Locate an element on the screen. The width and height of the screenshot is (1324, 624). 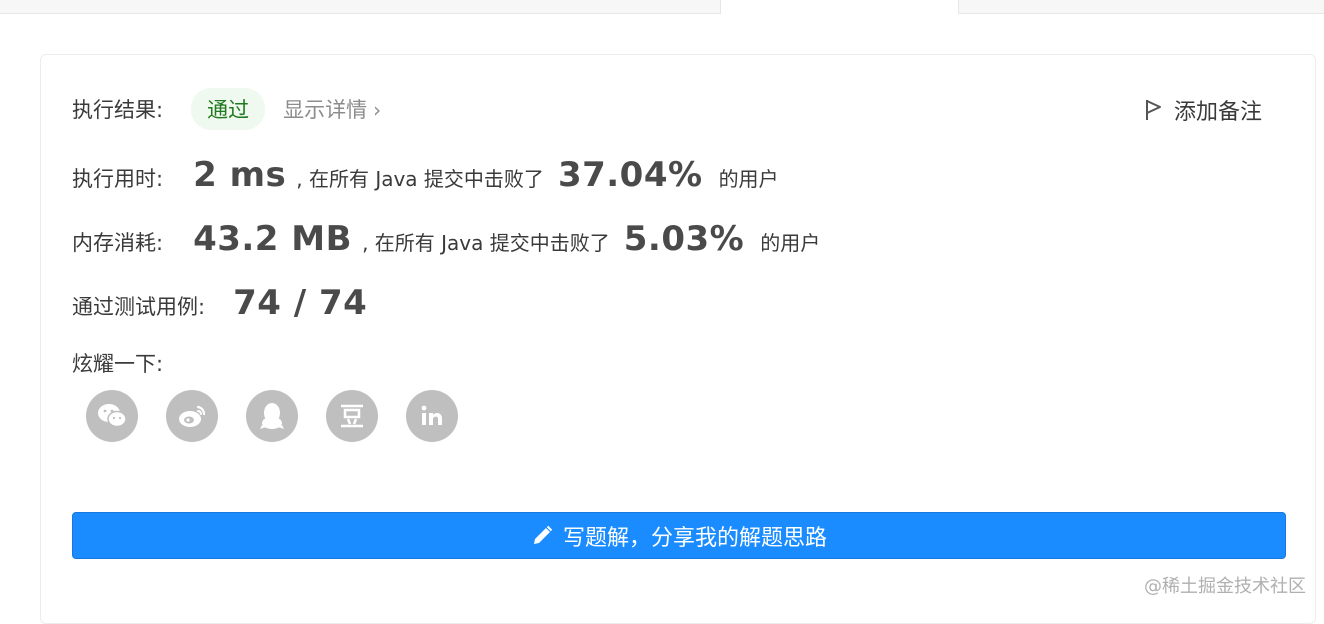
runtime-suffix: 的用户 is located at coordinates (748, 179).